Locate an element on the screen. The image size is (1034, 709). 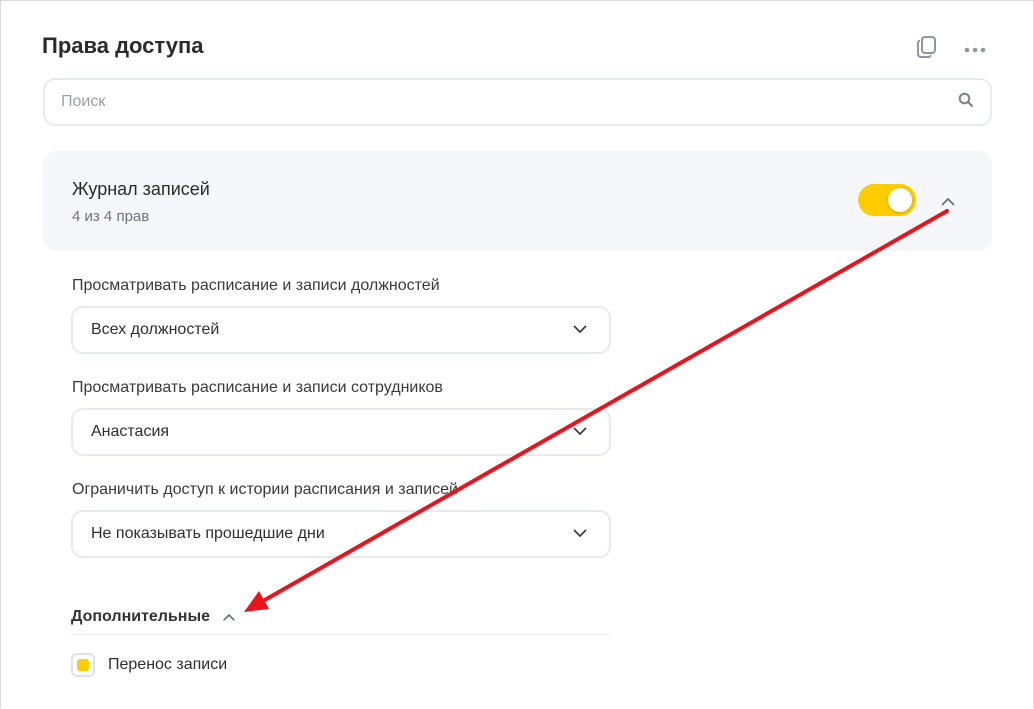
select-history: Не показывать прошедшие дни is located at coordinates (341, 534).